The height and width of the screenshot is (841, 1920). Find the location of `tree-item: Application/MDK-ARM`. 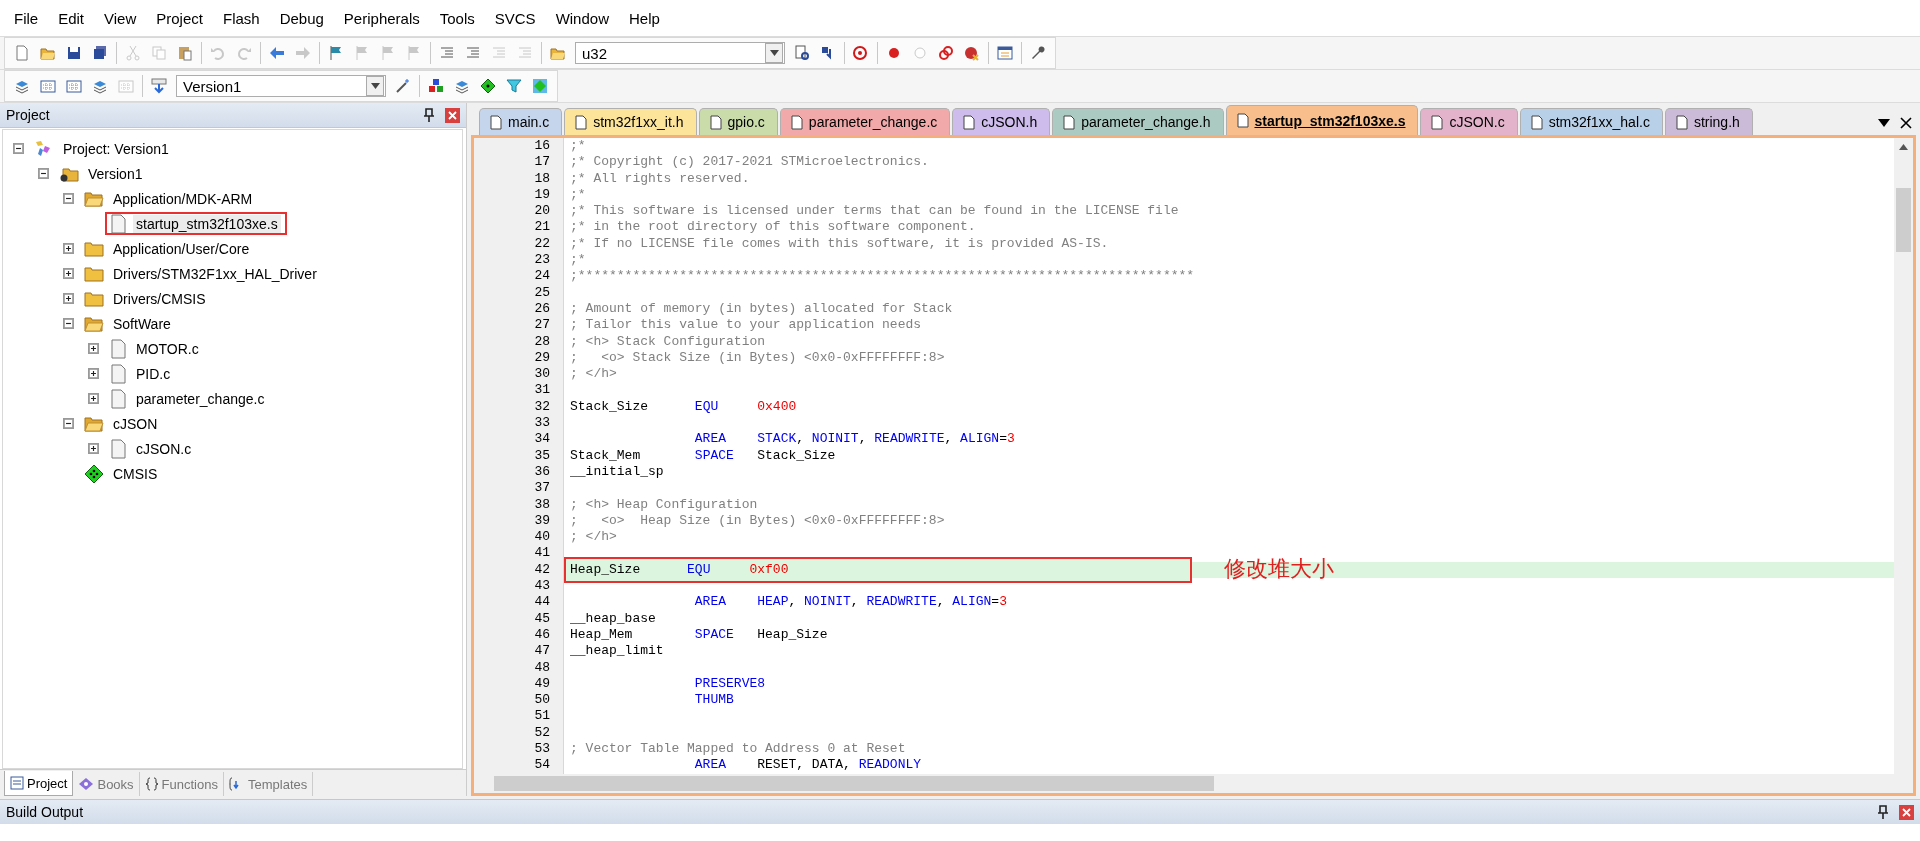

tree-item: Application/MDK-ARM is located at coordinates (171, 198).